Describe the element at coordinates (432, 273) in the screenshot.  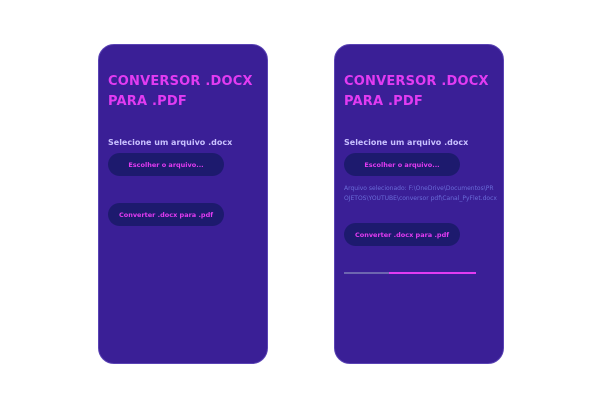
I see `progress-fill` at that location.